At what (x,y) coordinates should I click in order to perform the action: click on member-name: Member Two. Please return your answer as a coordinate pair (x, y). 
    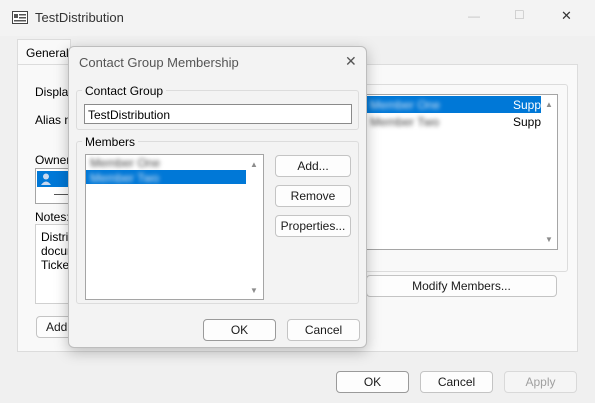
    Looking at the image, I should click on (405, 122).